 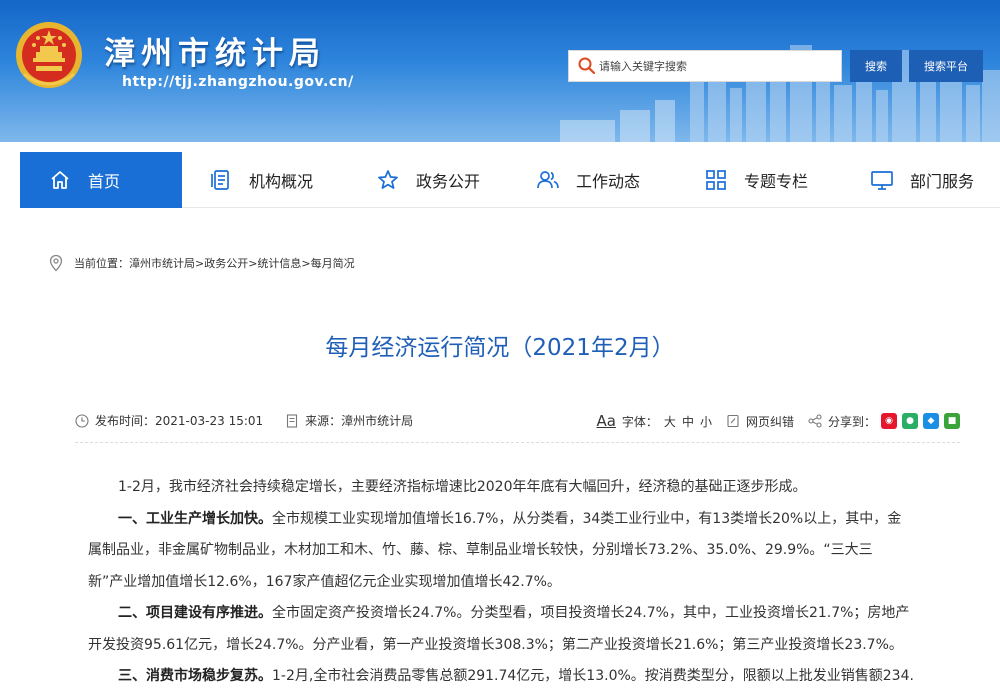 I want to click on site-title: 漳州市统计局, so click(x=215, y=54).